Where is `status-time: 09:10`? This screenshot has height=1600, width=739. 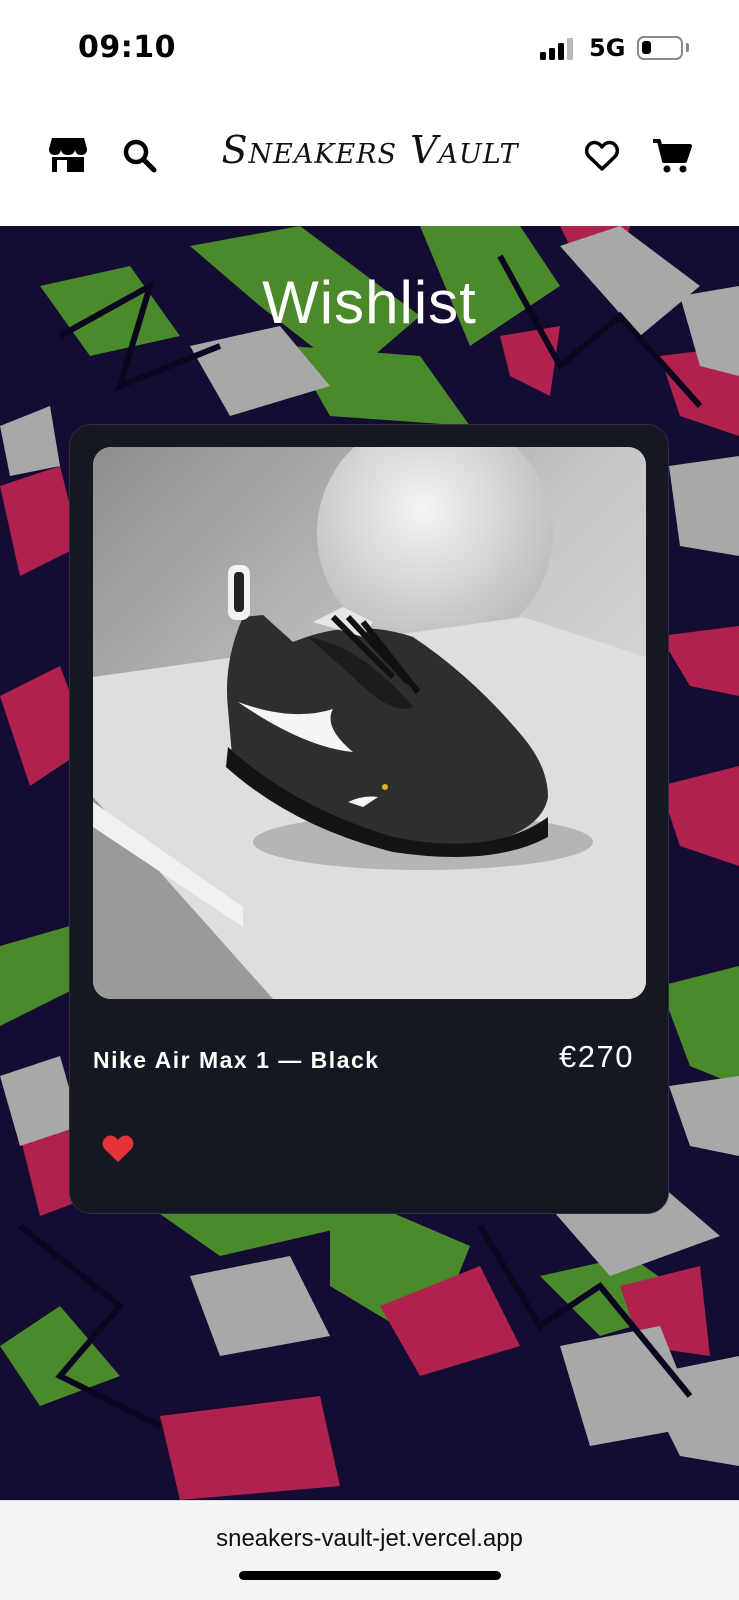
status-time: 09:10 is located at coordinates (127, 47).